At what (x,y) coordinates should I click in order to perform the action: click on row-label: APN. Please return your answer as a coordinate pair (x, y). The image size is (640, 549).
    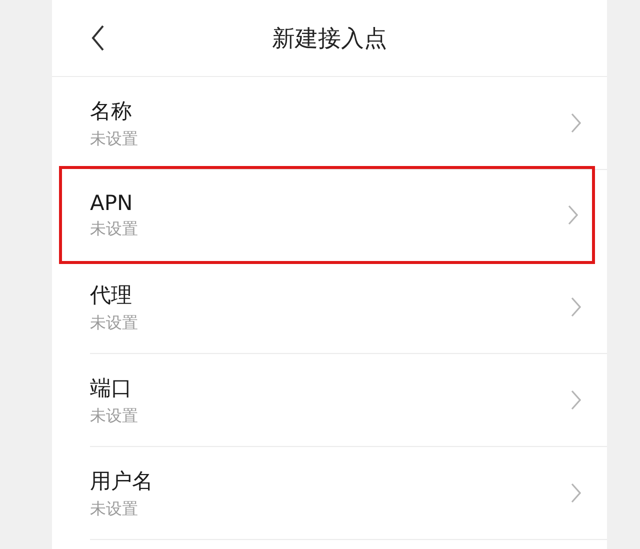
    Looking at the image, I should click on (111, 202).